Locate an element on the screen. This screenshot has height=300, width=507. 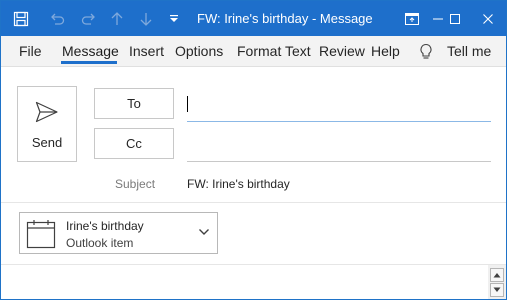
scroll-down-icon is located at coordinates (497, 290).